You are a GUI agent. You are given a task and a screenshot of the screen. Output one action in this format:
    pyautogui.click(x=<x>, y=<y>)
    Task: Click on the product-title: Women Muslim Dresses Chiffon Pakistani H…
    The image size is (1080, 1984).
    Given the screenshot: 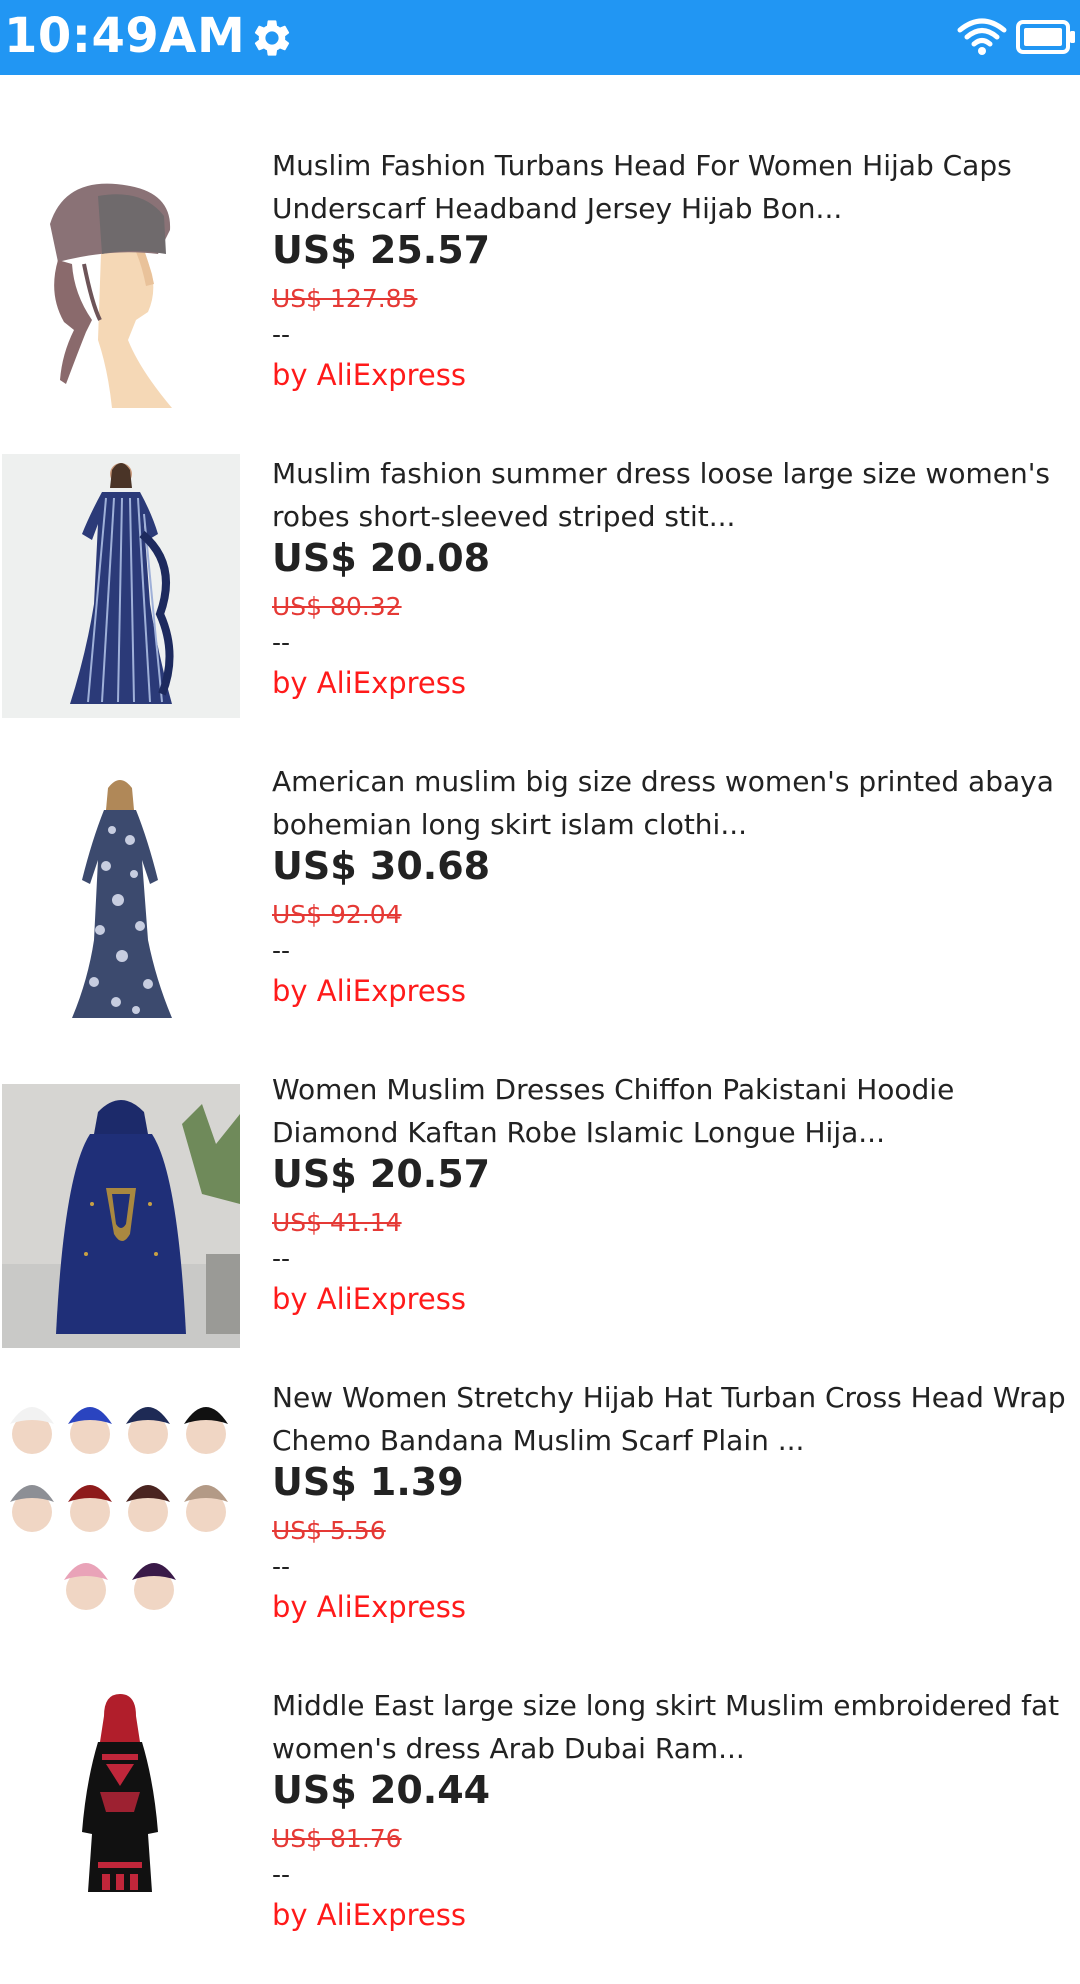 What is the action you would take?
    pyautogui.click(x=676, y=1111)
    